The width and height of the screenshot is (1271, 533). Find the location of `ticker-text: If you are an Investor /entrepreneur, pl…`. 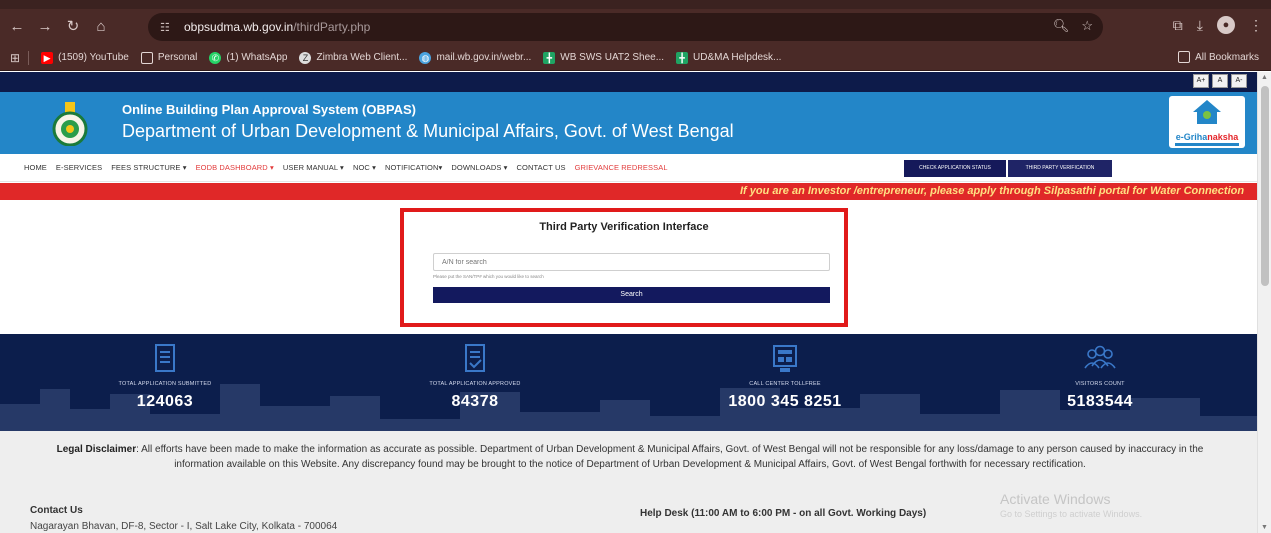

ticker-text: If you are an Investor /entrepreneur, pl… is located at coordinates (992, 191).